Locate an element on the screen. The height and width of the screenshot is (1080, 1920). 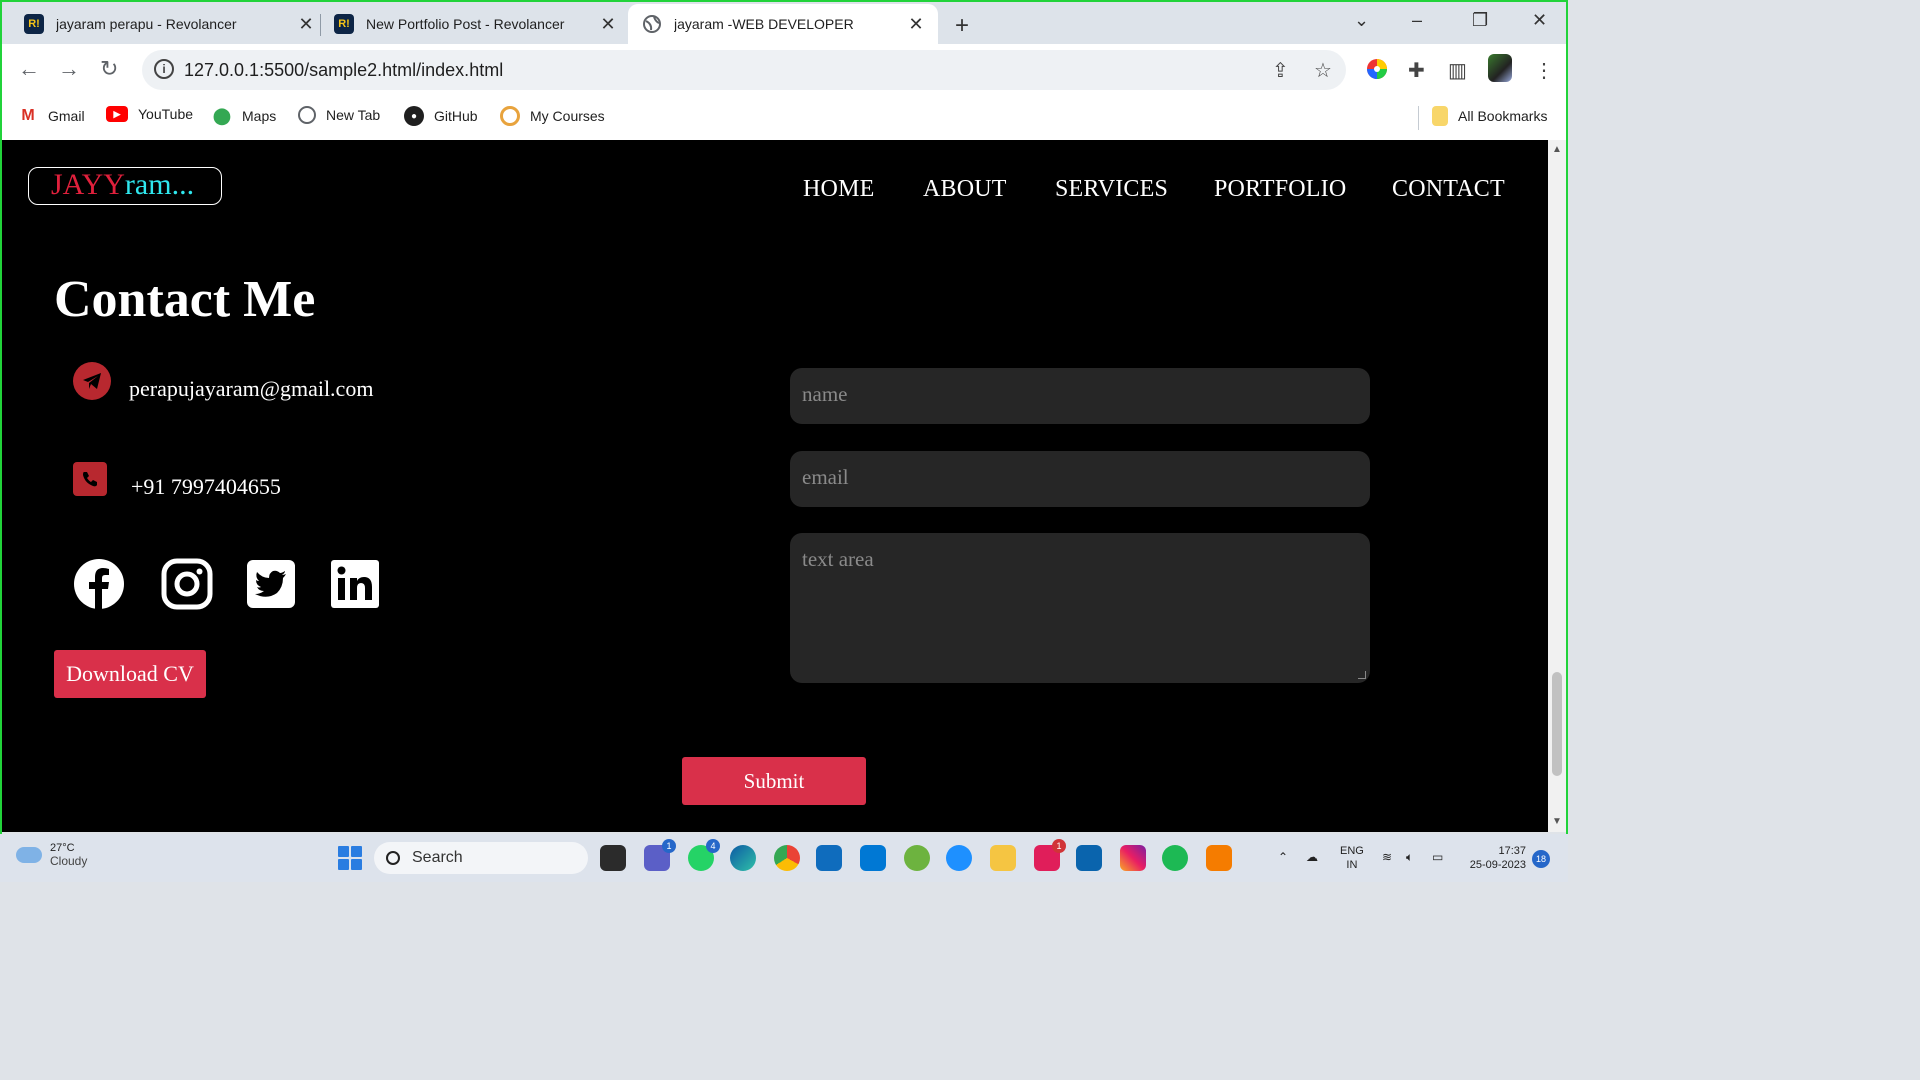
name-input: name is located at coordinates (1080, 396).